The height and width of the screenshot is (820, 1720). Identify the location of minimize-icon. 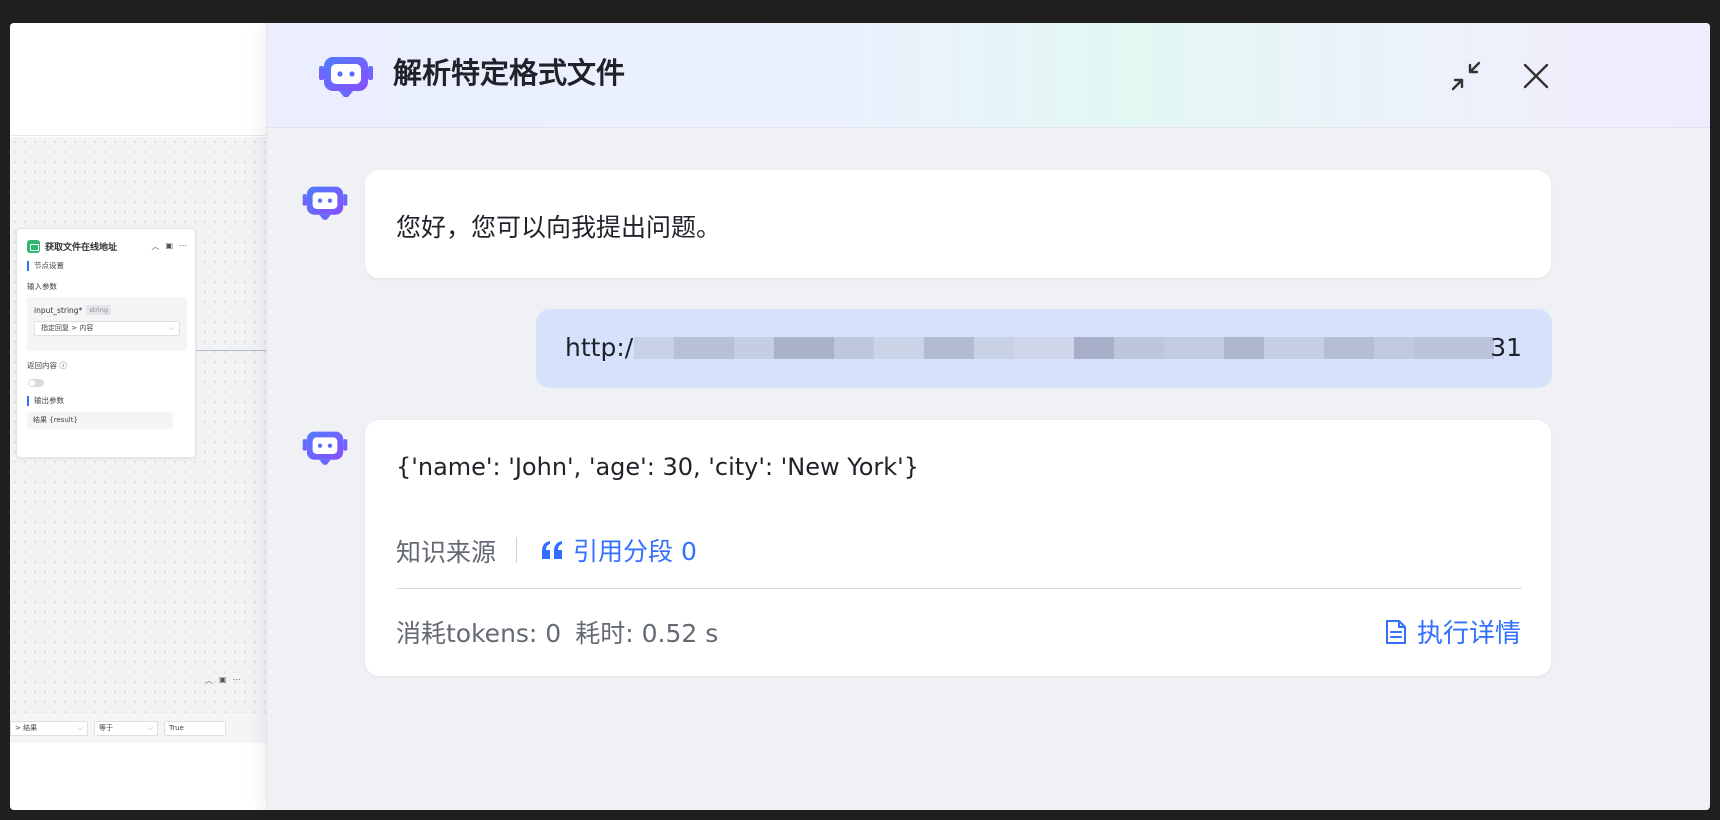
(1466, 76).